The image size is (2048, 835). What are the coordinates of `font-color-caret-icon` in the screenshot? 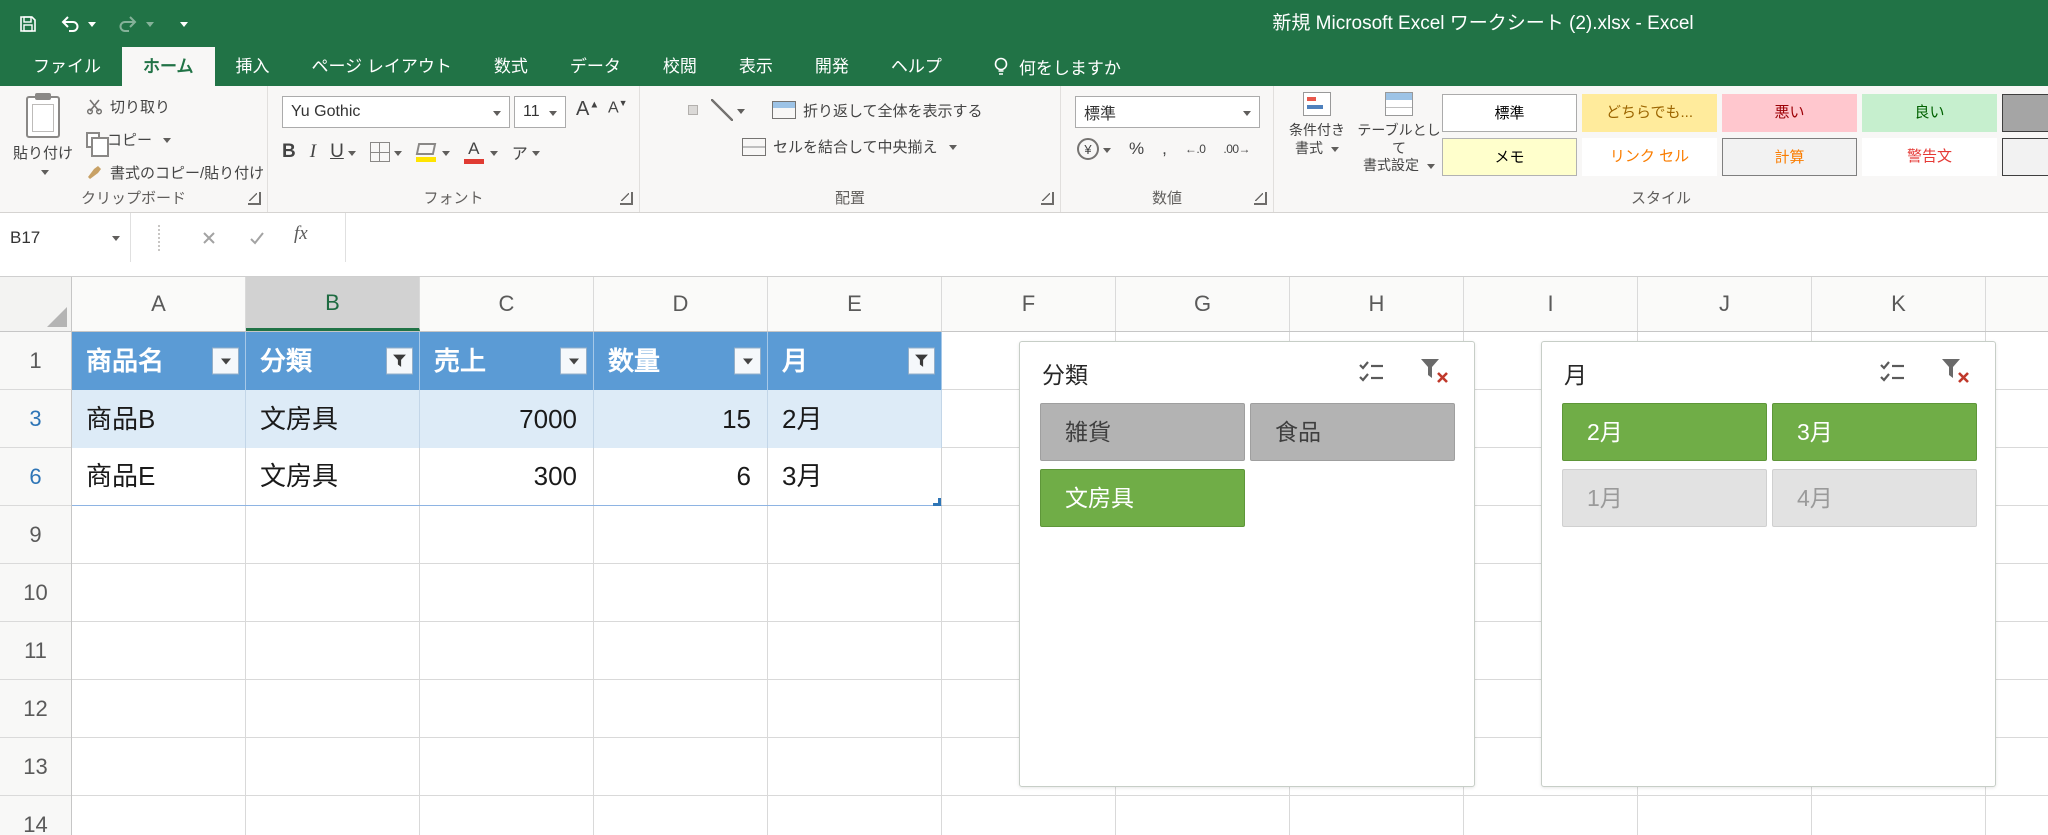 It's located at (493, 155).